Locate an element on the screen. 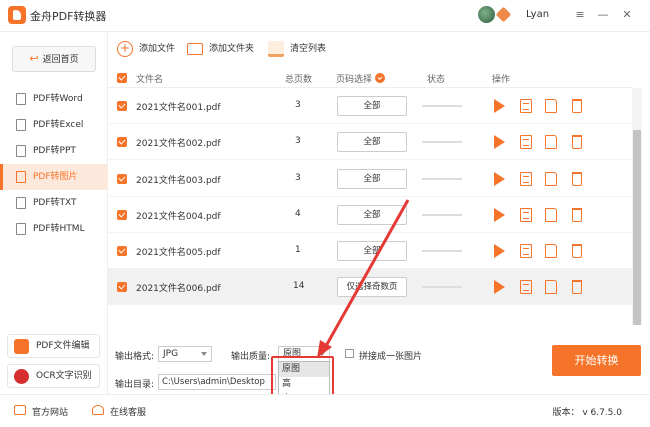 This screenshot has height=427, width=650. version-label: 版本： v 6.7.5.0 is located at coordinates (587, 413).